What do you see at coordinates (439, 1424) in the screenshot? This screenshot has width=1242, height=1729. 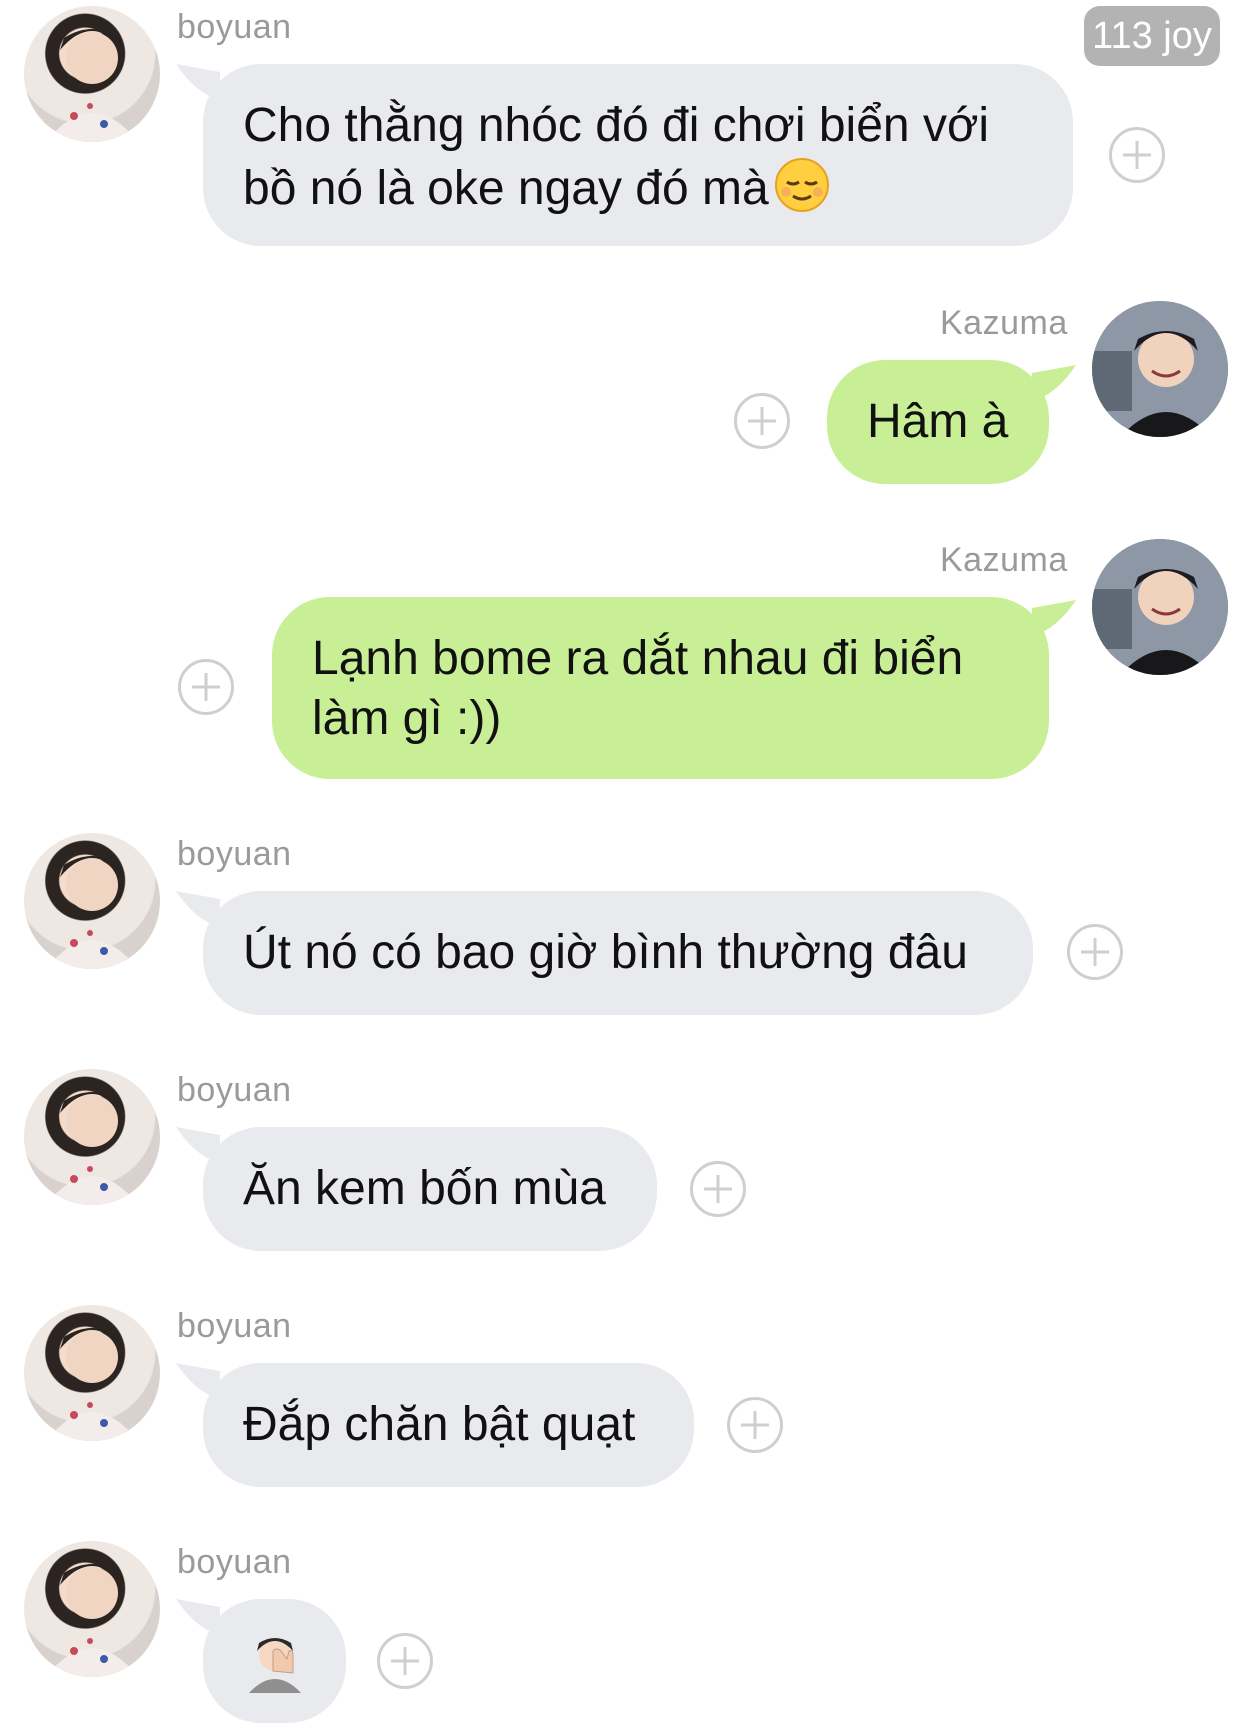 I see `message-text: Đắp chăn bật quạt` at bounding box center [439, 1424].